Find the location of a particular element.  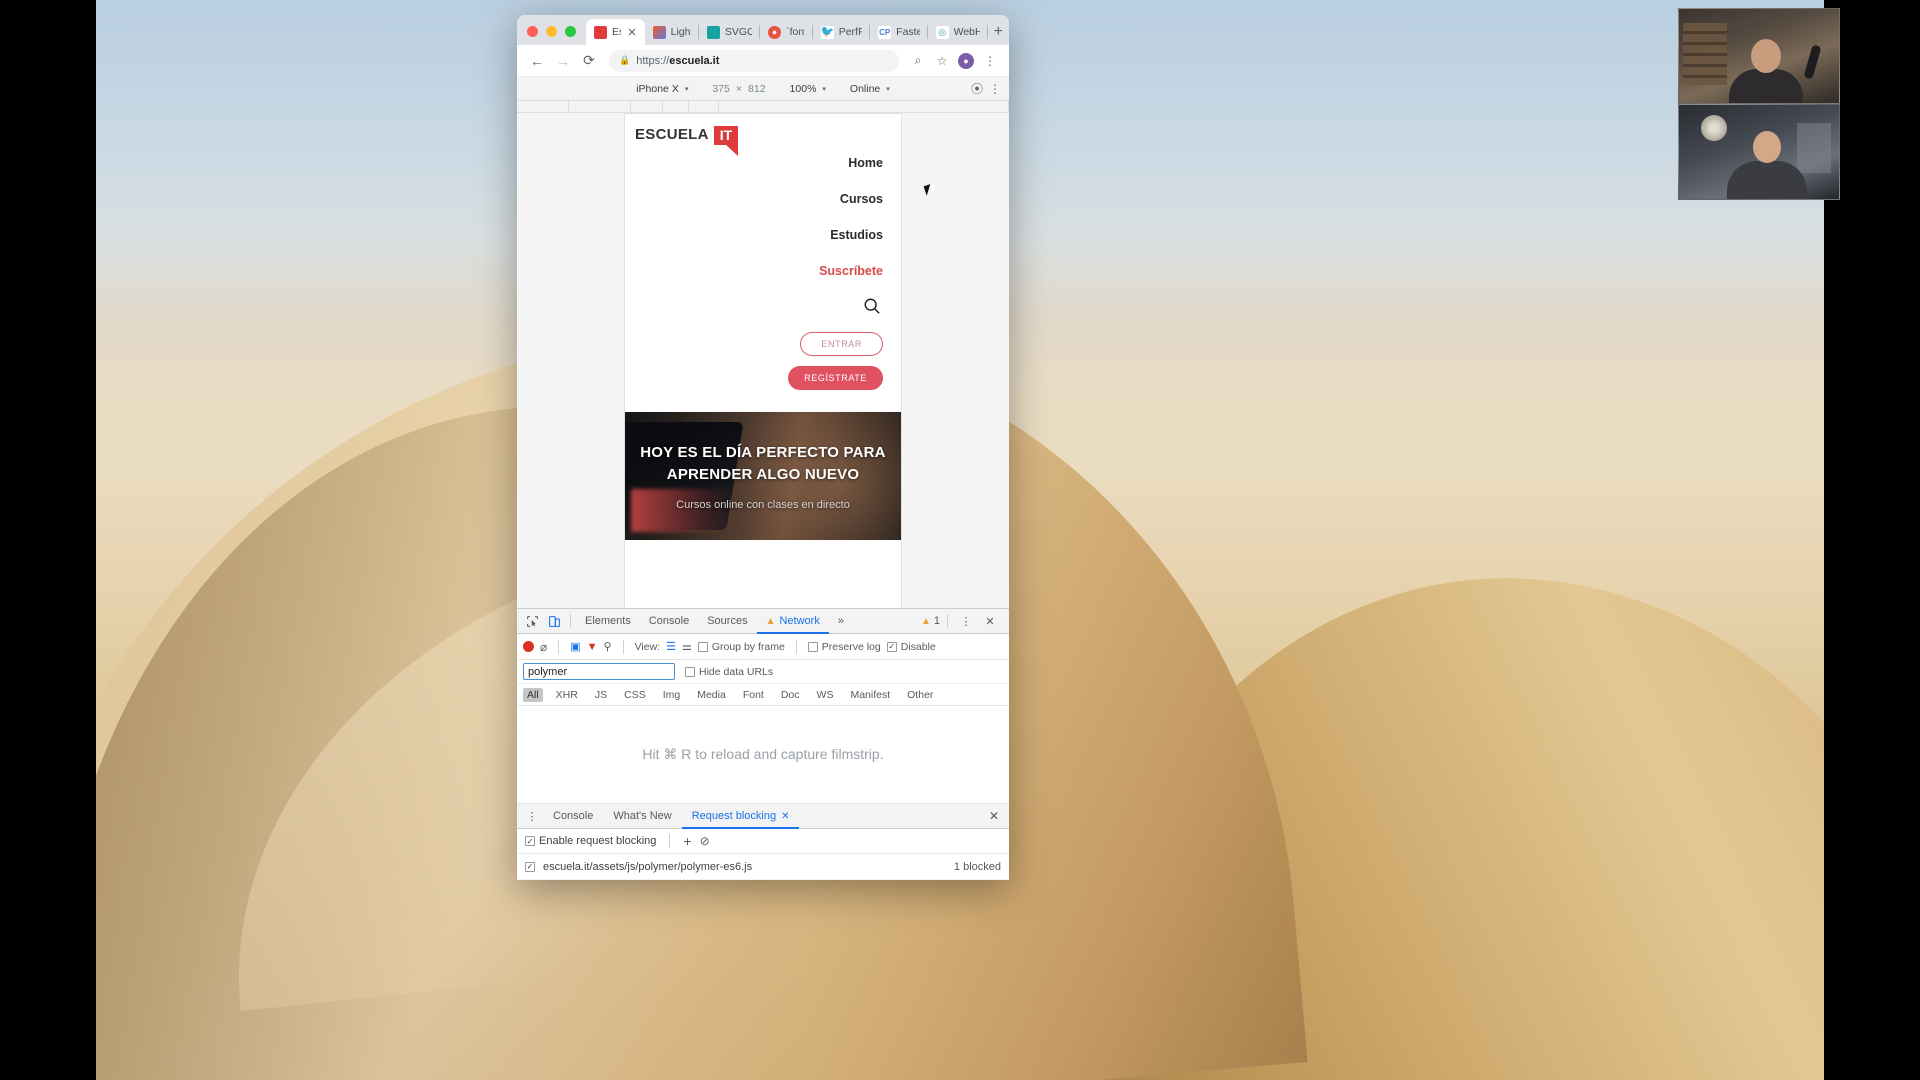

checkbox-label: Group by frame is located at coordinates (748, 646).